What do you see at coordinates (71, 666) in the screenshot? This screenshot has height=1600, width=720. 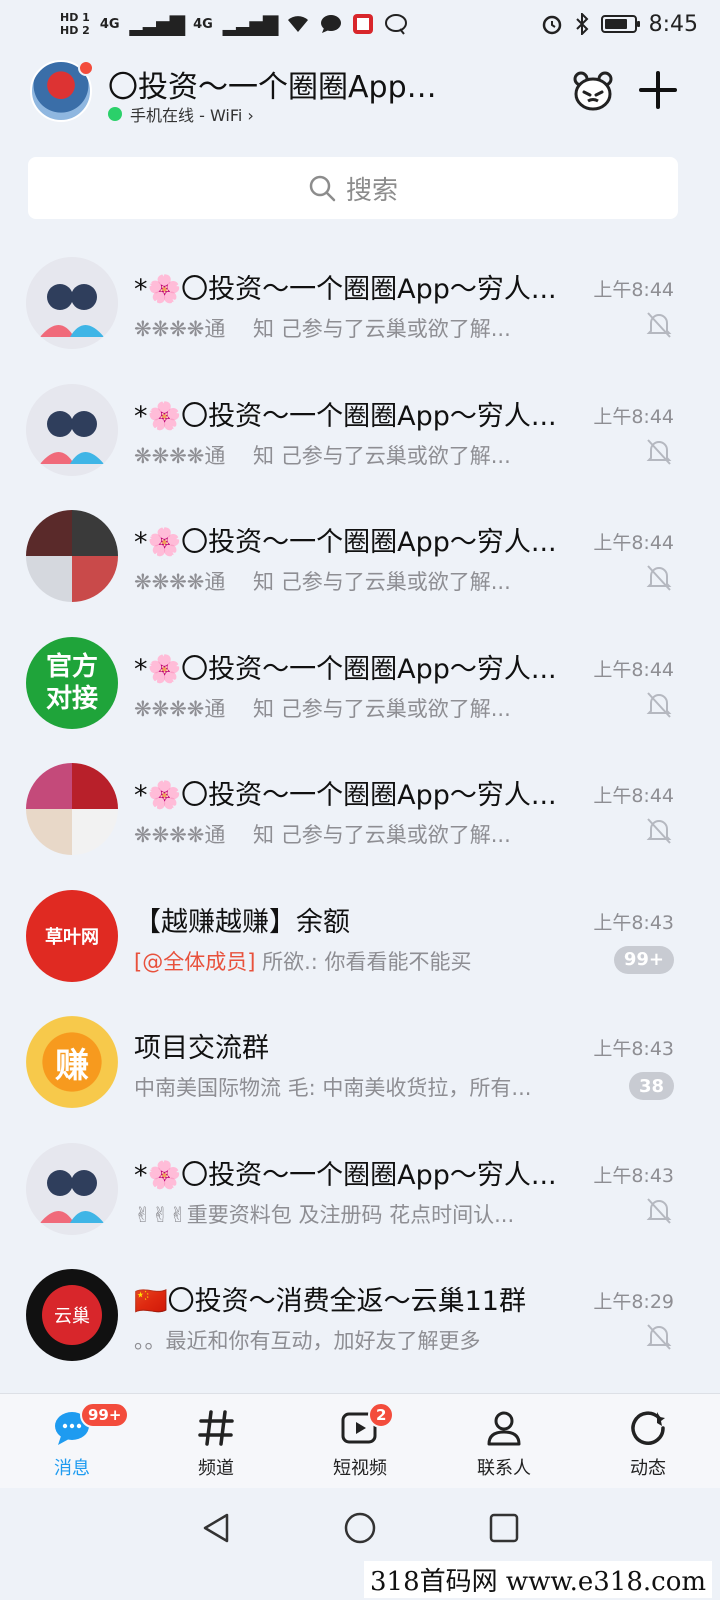 I see `avatar-text: 官方` at bounding box center [71, 666].